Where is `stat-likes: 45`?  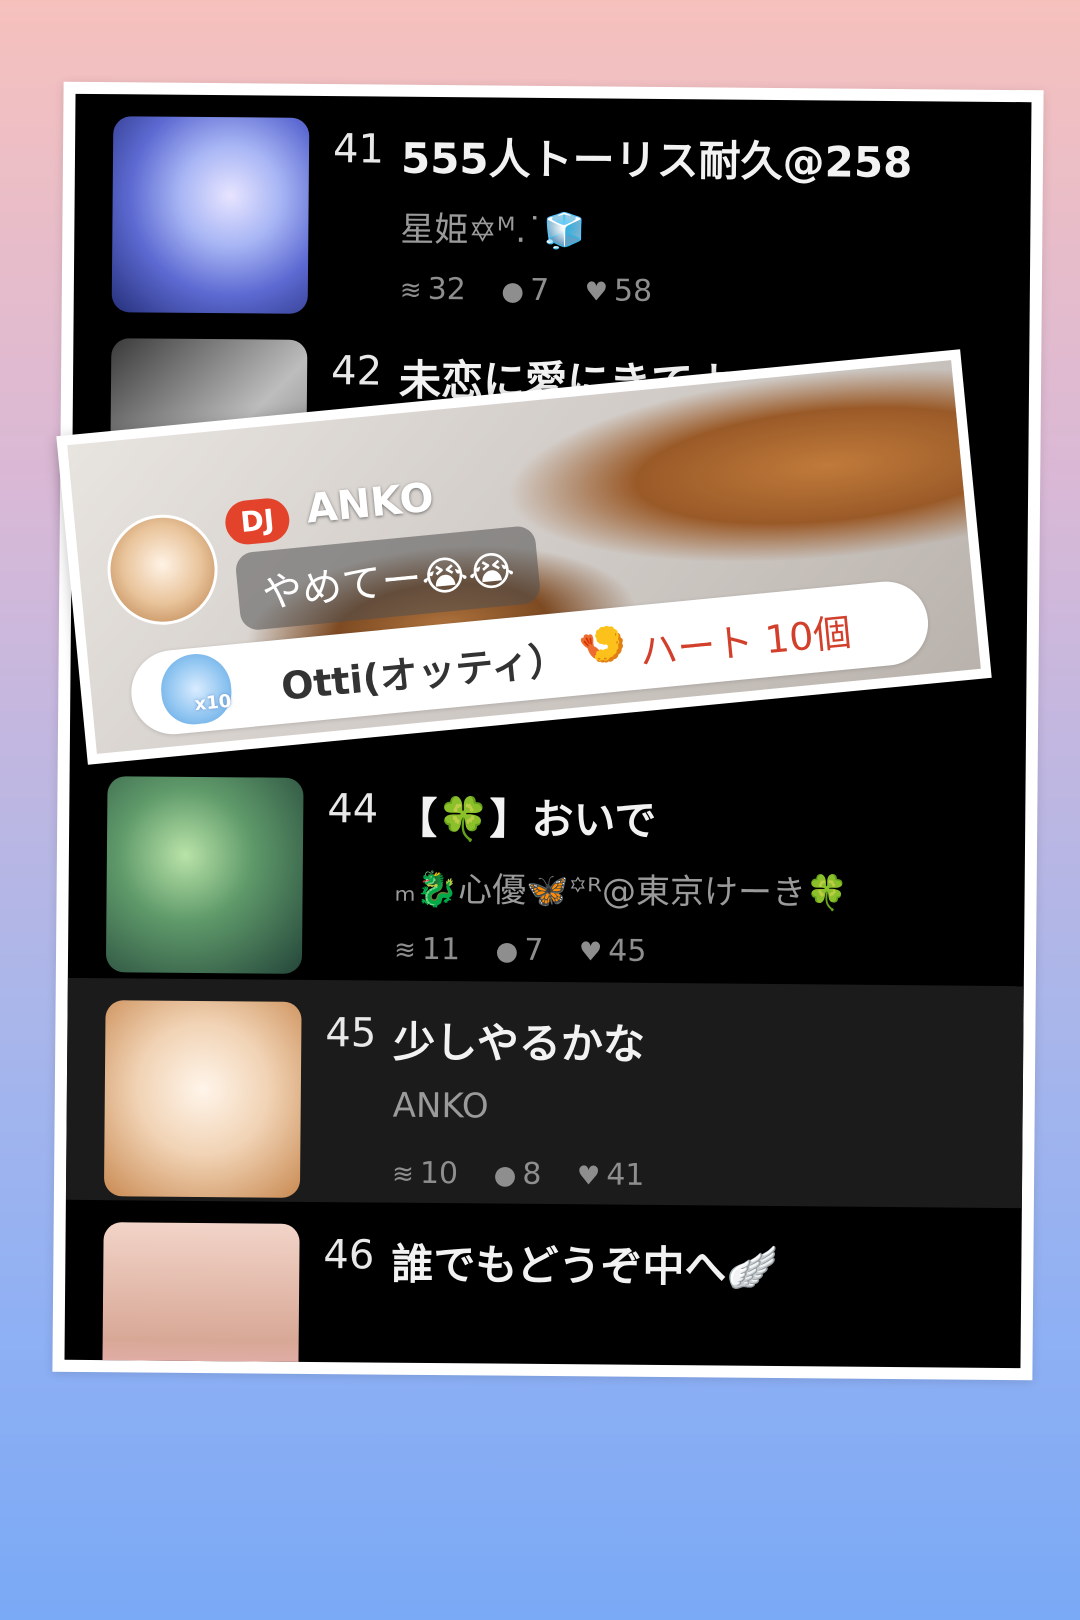
stat-likes: 45 is located at coordinates (627, 951).